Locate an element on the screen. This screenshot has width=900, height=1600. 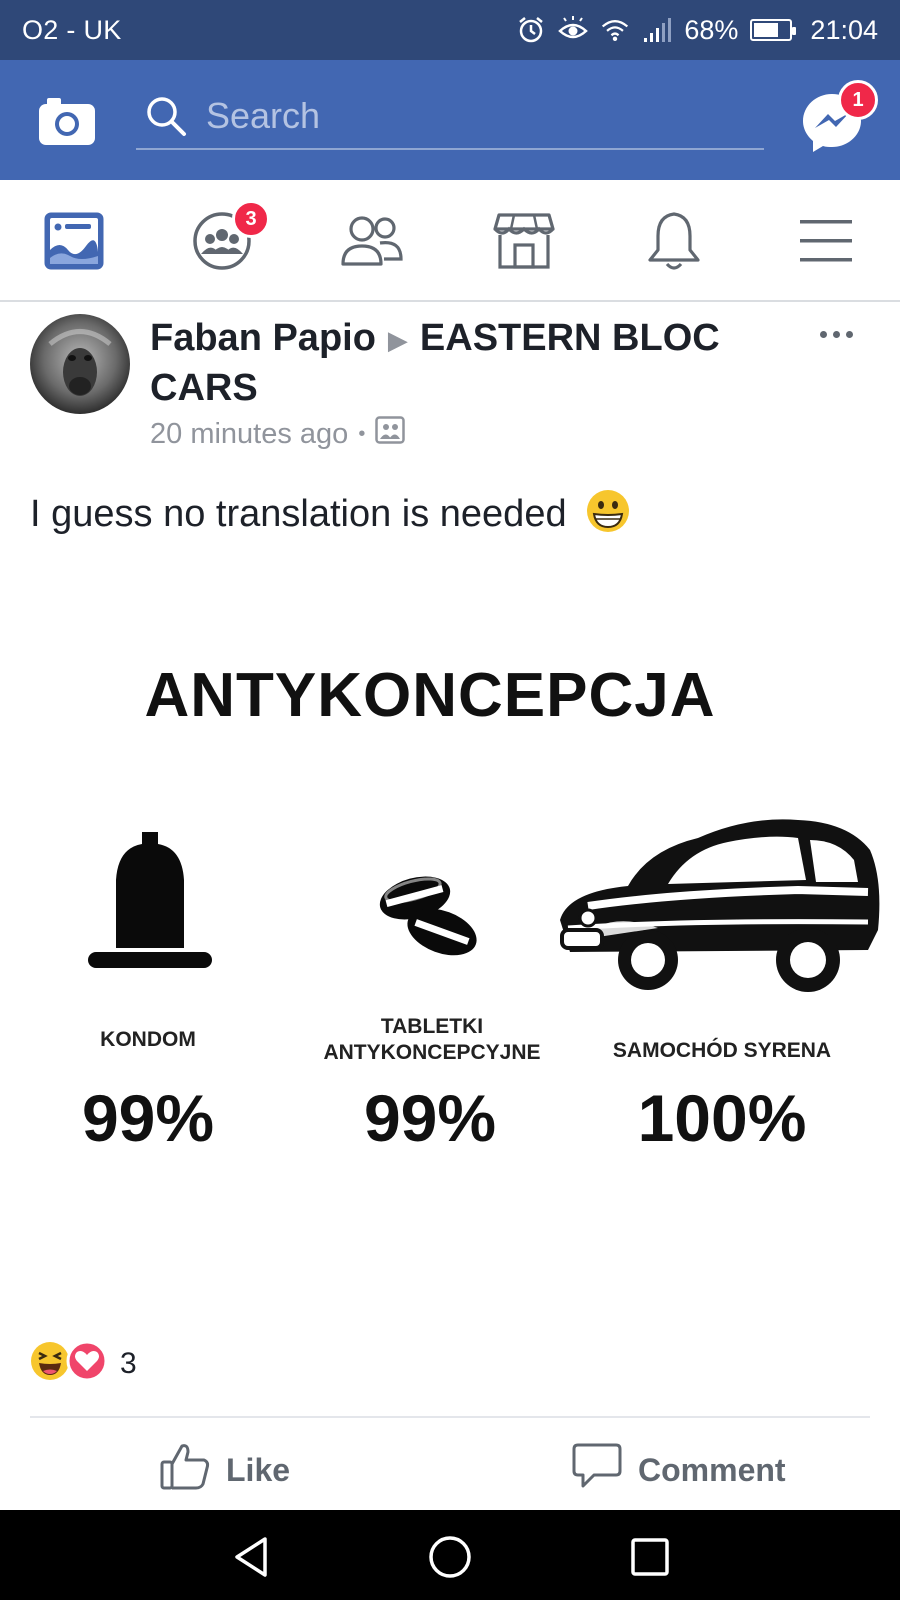
tab-marketplace is located at coordinates (524, 241).